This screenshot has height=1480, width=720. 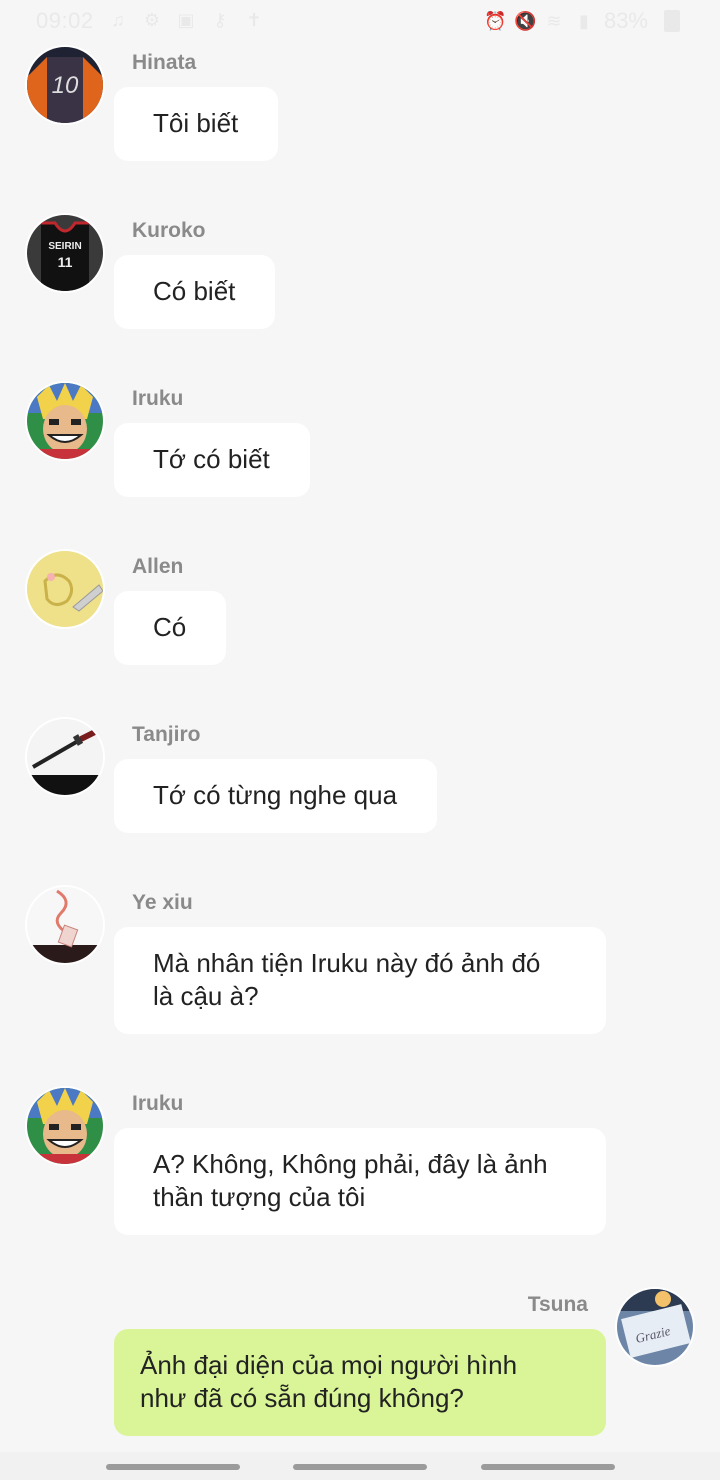 I want to click on alarm-icon: ⏰, so click(x=495, y=21).